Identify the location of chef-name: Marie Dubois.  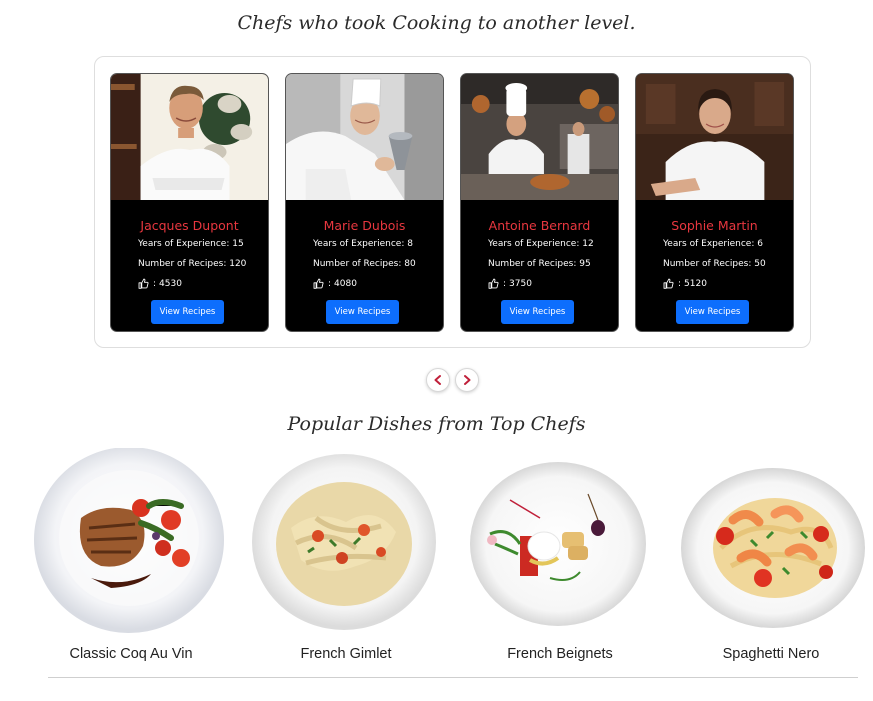
(364, 225).